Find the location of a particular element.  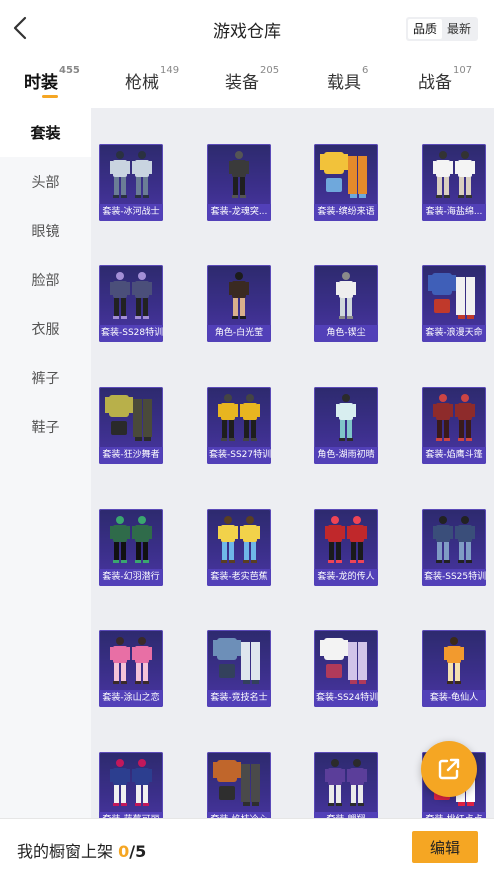

item-name: 套装-浪漫天命 is located at coordinates (454, 333).